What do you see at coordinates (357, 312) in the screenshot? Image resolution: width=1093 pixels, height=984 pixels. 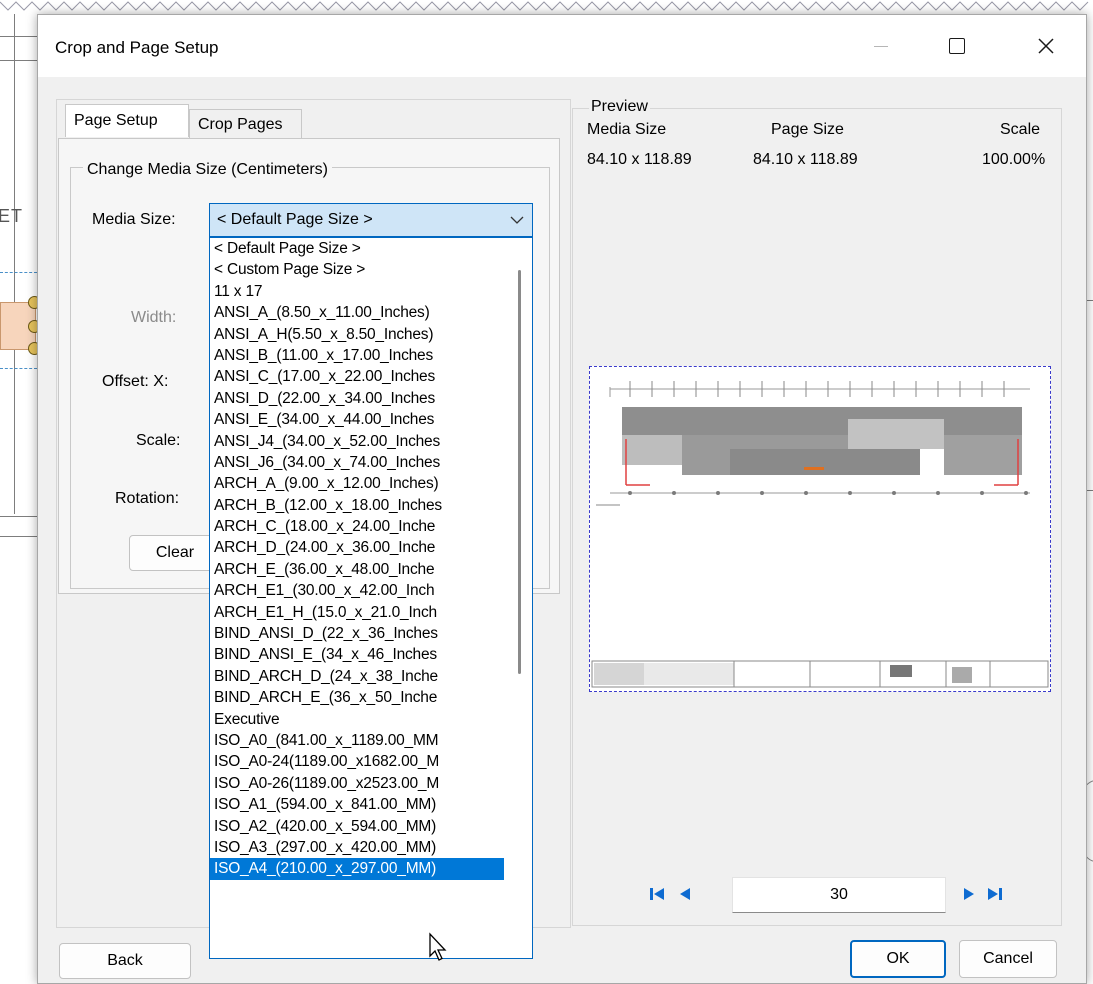 I see `media-size-option: ANSI_A_(8.50_x_11.00_Inches)` at bounding box center [357, 312].